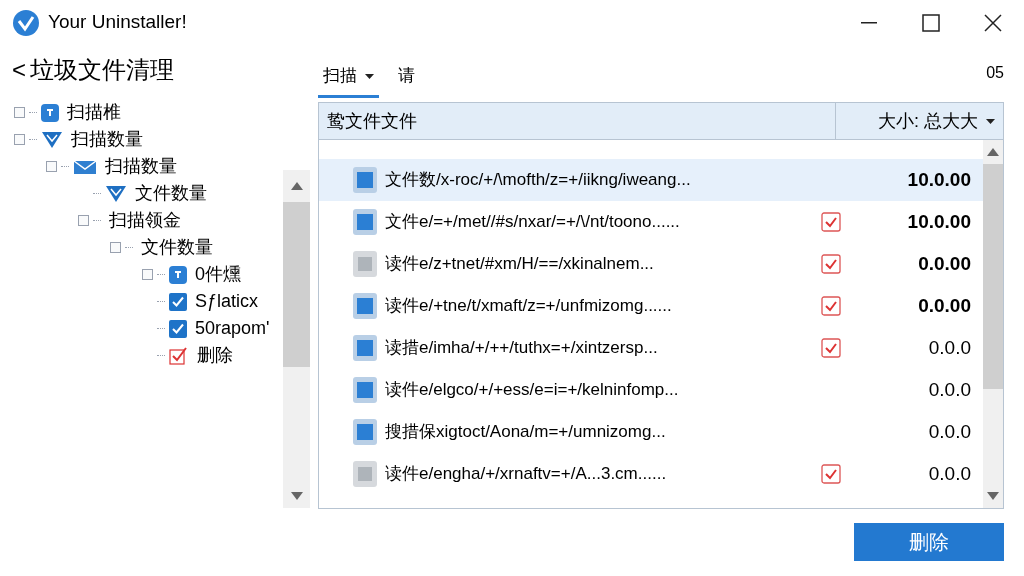 Image resolution: width=1024 pixels, height=576 pixels. I want to click on file-row: 读件e/engha/+/xrnaftv=+/A...3.cm...... 0.0.0, so click(651, 474).